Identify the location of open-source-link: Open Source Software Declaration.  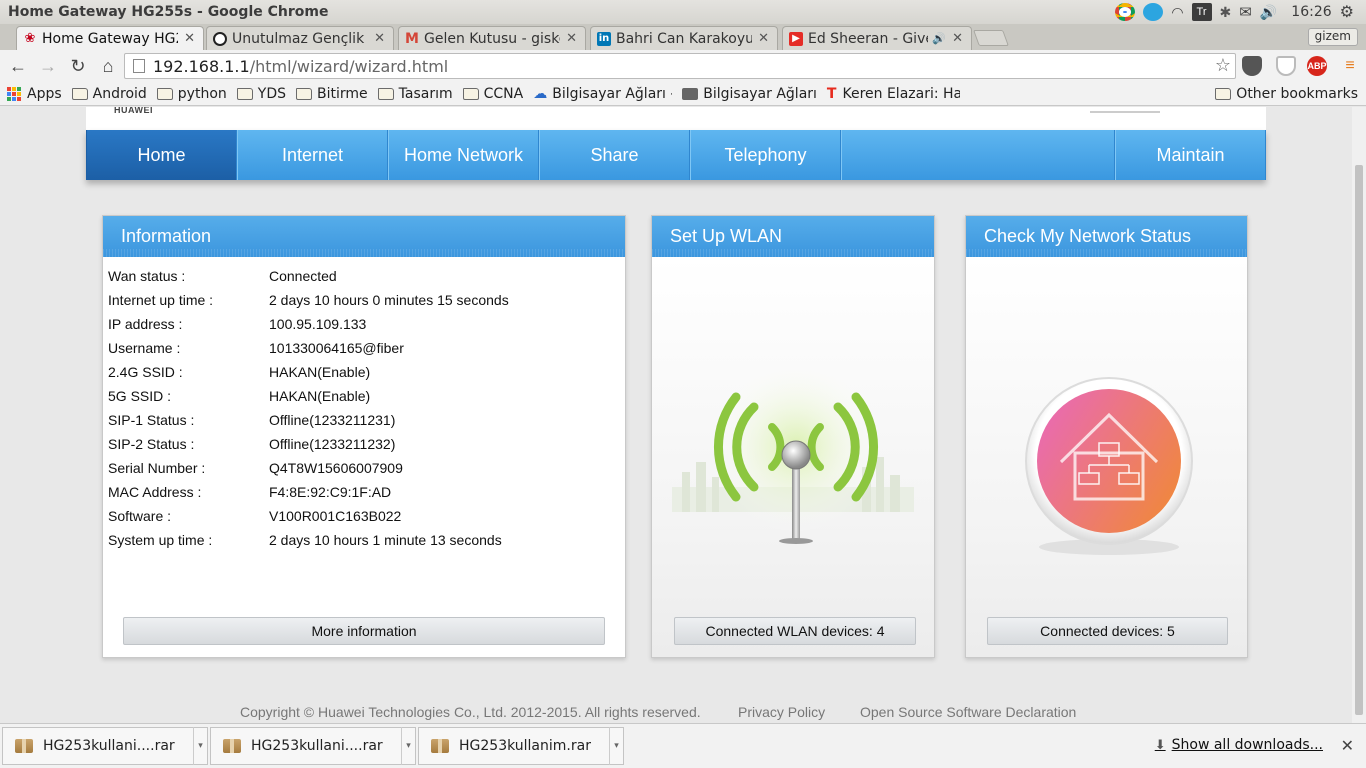
(968, 712).